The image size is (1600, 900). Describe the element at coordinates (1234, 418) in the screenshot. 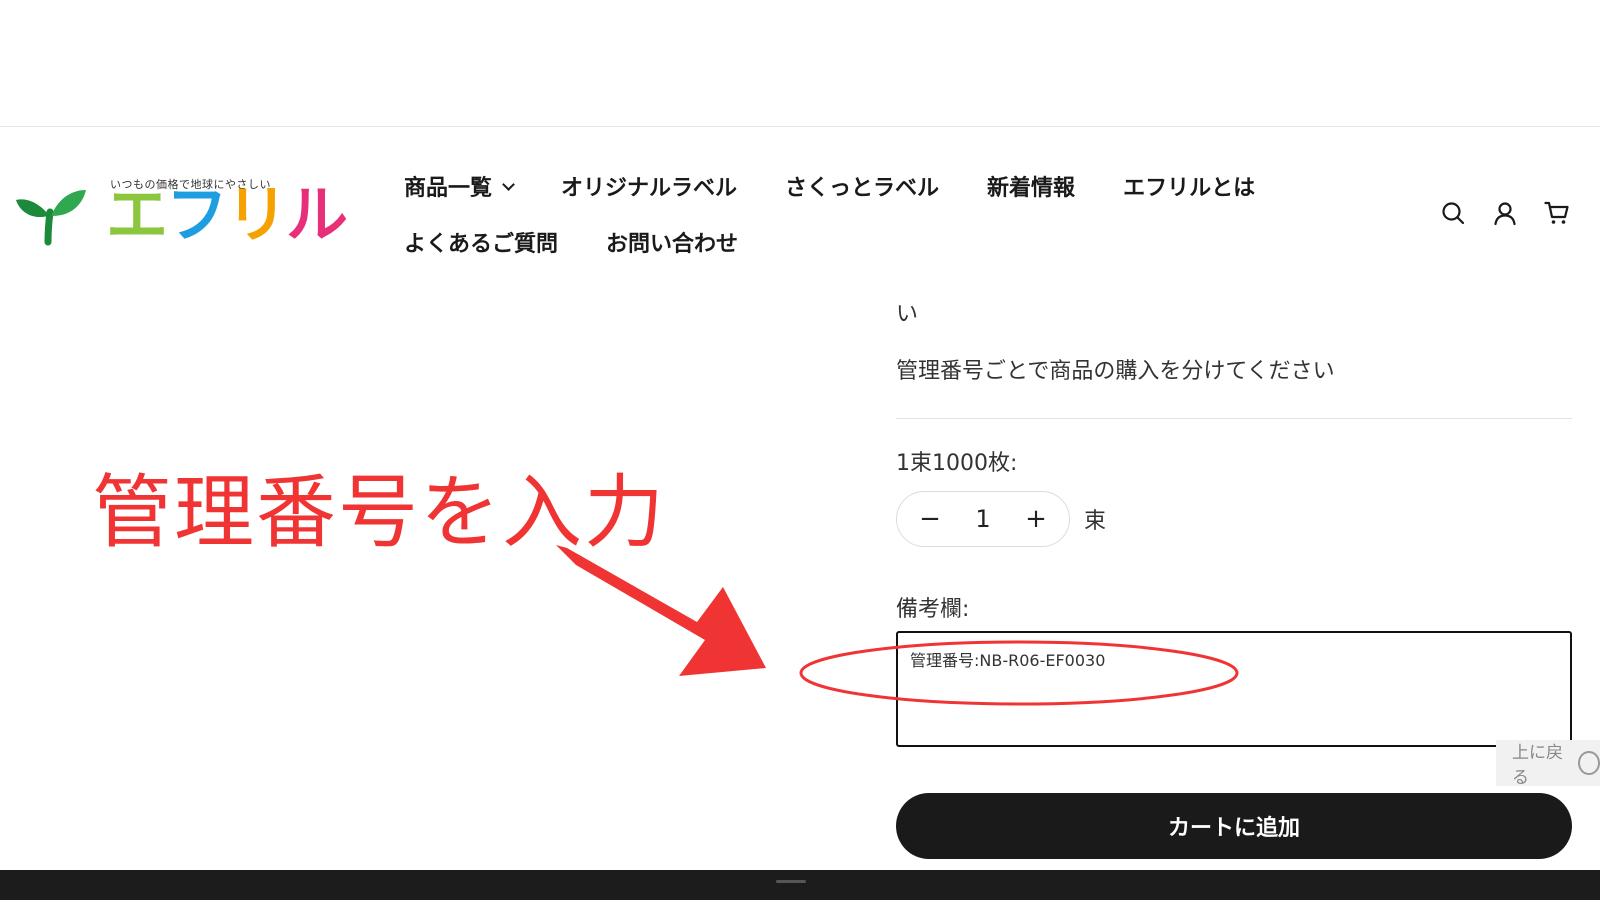

I see `section-divider` at that location.